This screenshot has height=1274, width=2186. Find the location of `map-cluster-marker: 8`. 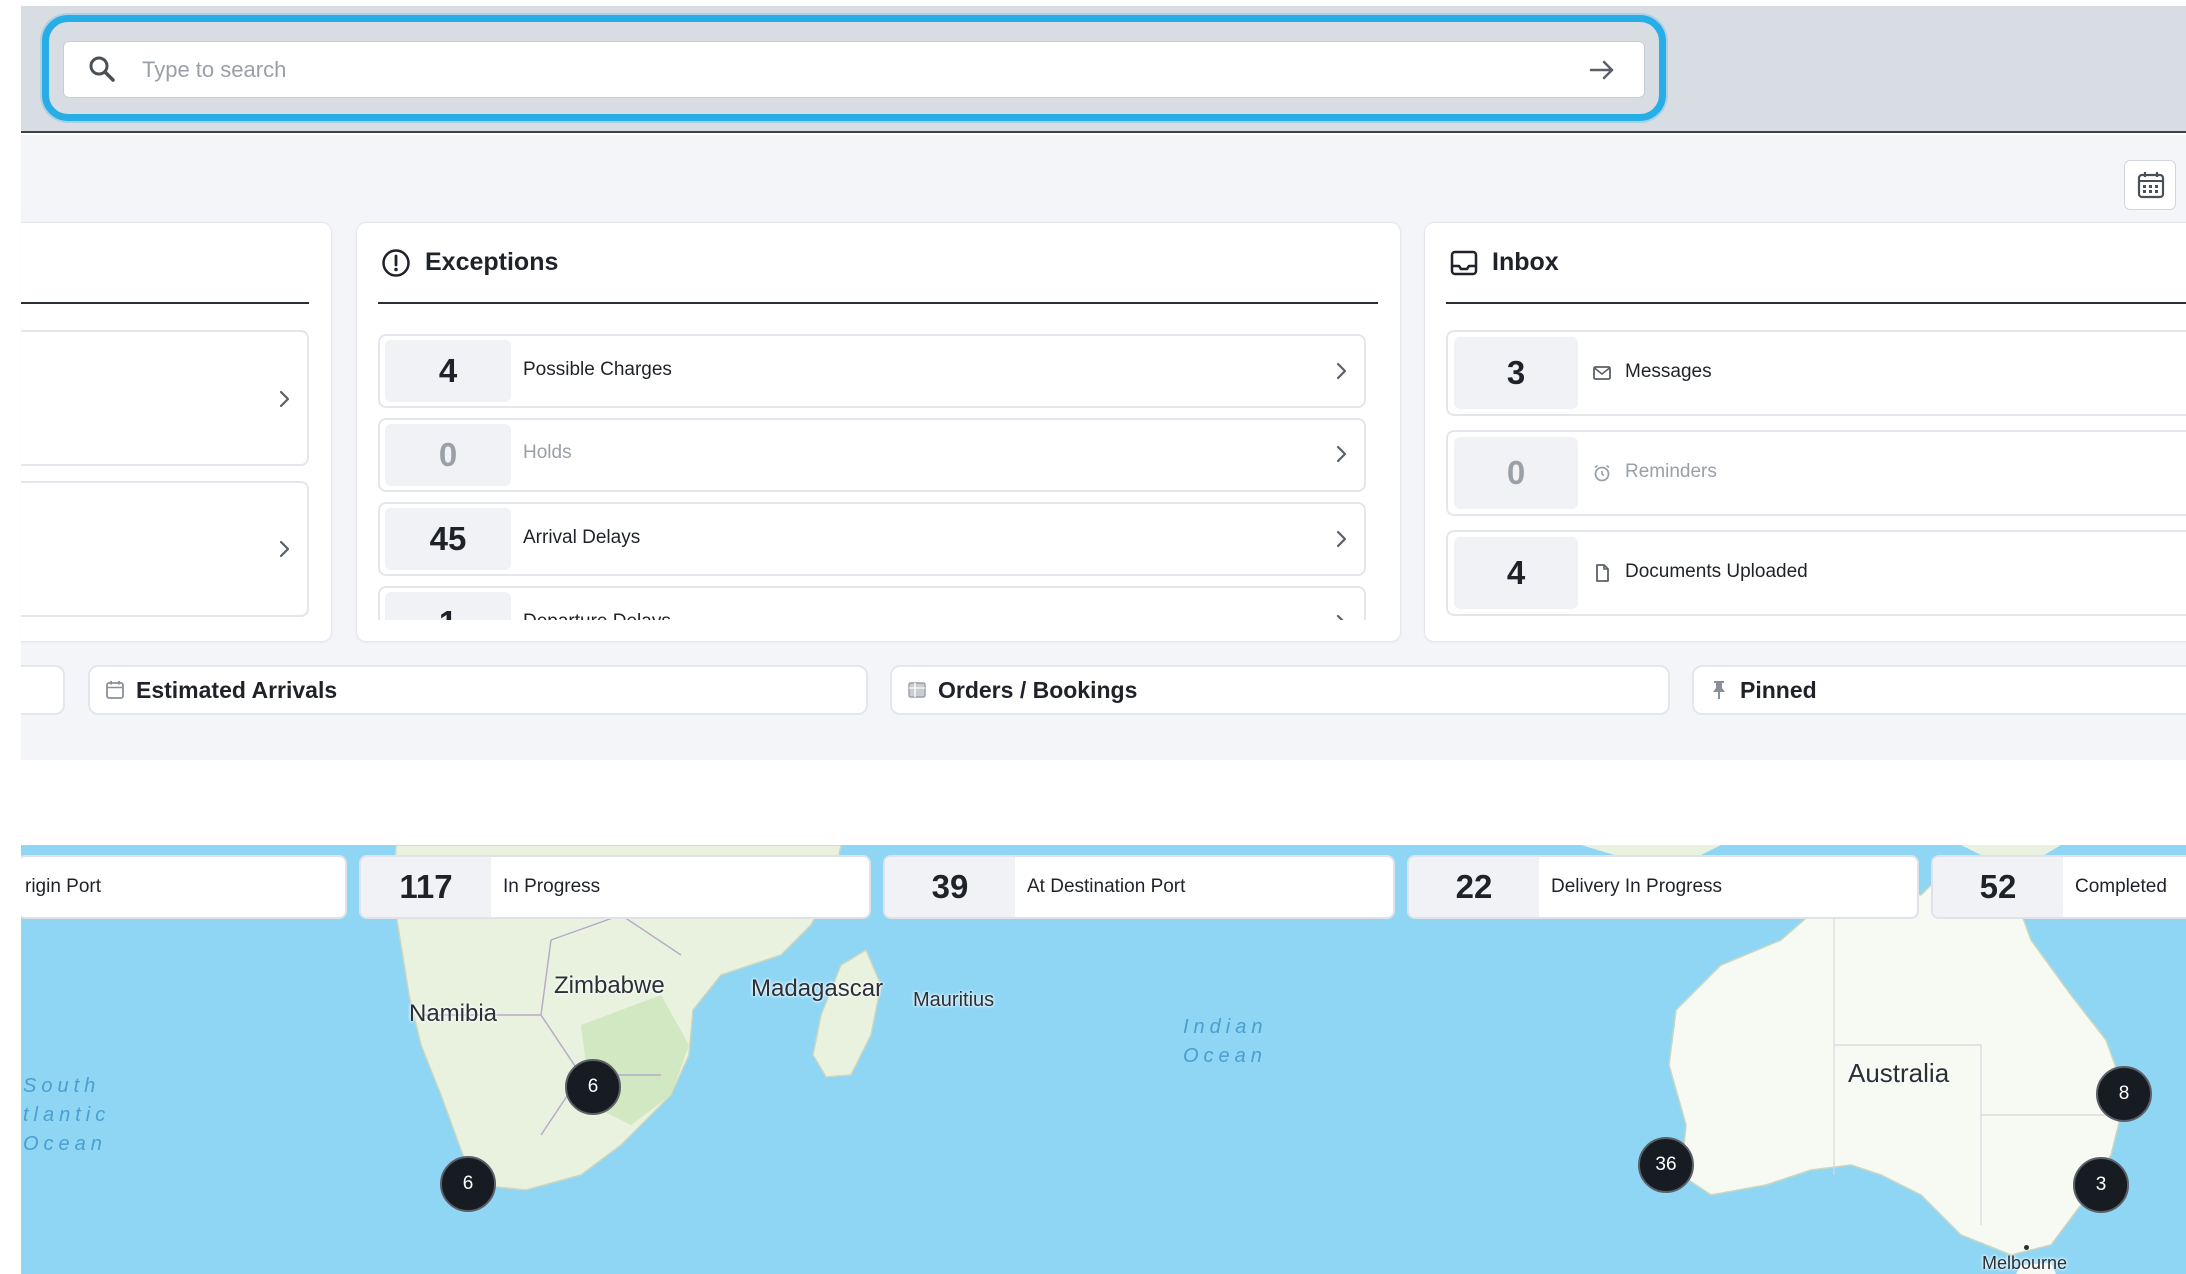

map-cluster-marker: 8 is located at coordinates (2124, 1094).